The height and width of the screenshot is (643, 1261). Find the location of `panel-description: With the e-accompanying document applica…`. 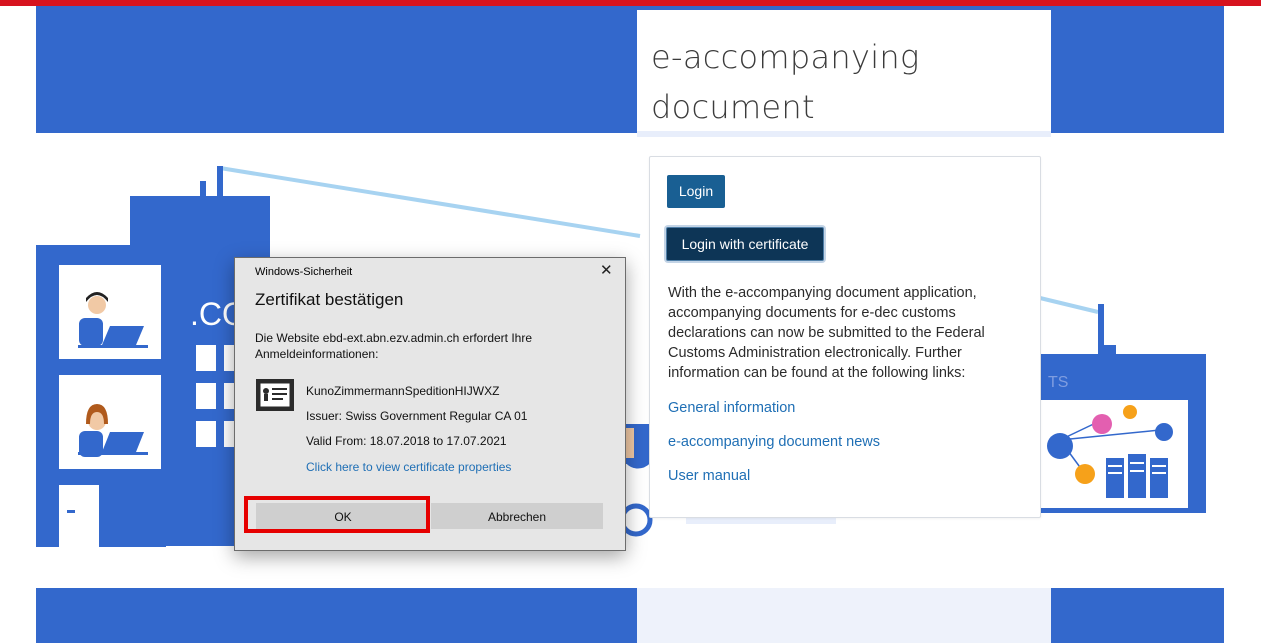

panel-description: With the e-accompanying document applica… is located at coordinates (826, 333).